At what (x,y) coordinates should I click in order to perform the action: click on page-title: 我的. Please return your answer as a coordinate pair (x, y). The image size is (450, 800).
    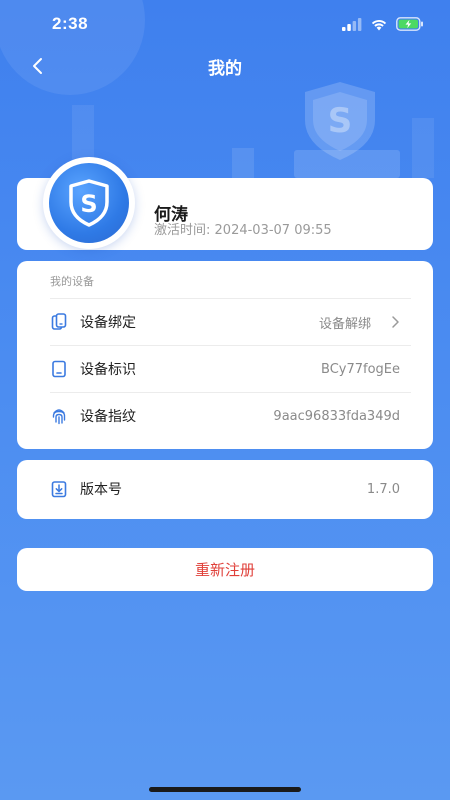
    Looking at the image, I should click on (225, 68).